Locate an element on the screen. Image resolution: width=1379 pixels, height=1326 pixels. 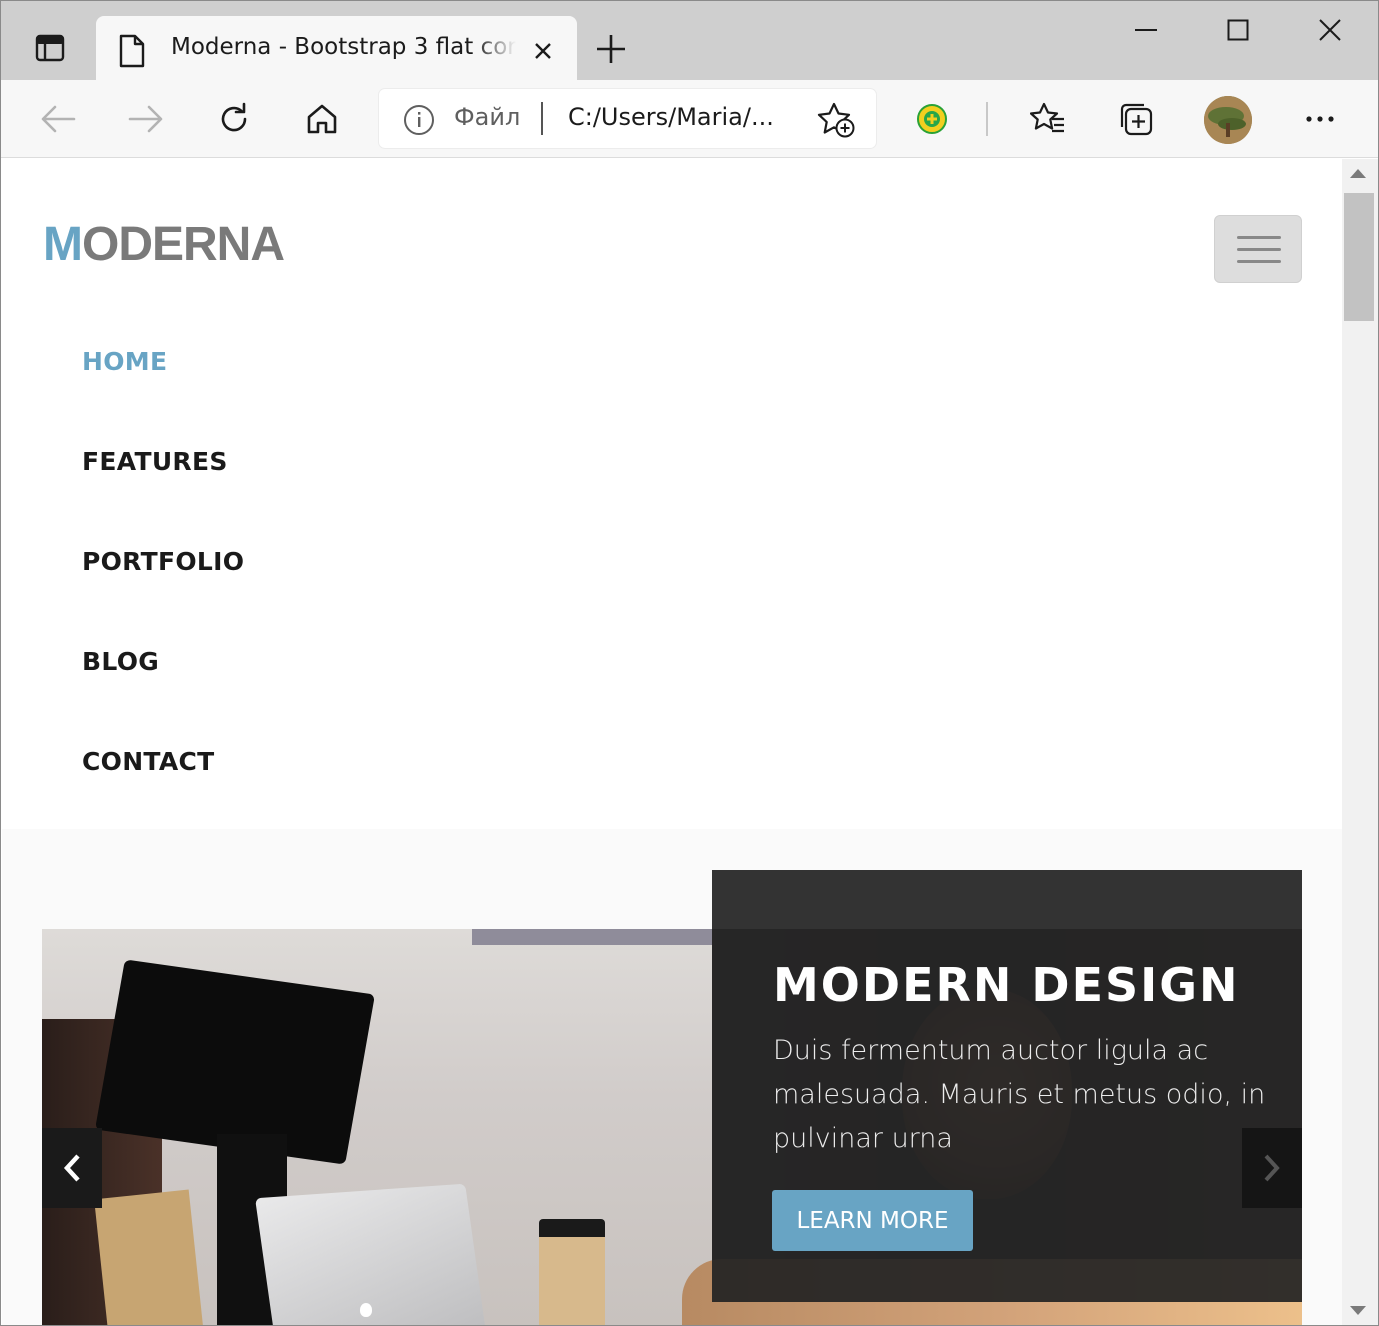
protocol-label: Файл is located at coordinates (487, 117).